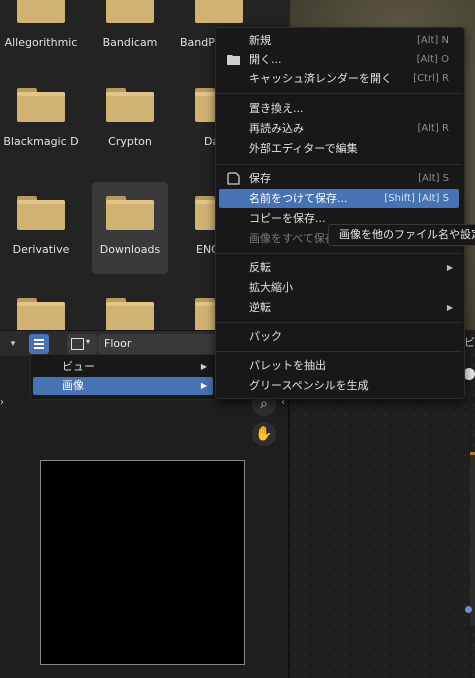 This screenshot has width=475, height=678. I want to click on menu-item-label: キャッシュ済レンダーを開く, so click(320, 78).